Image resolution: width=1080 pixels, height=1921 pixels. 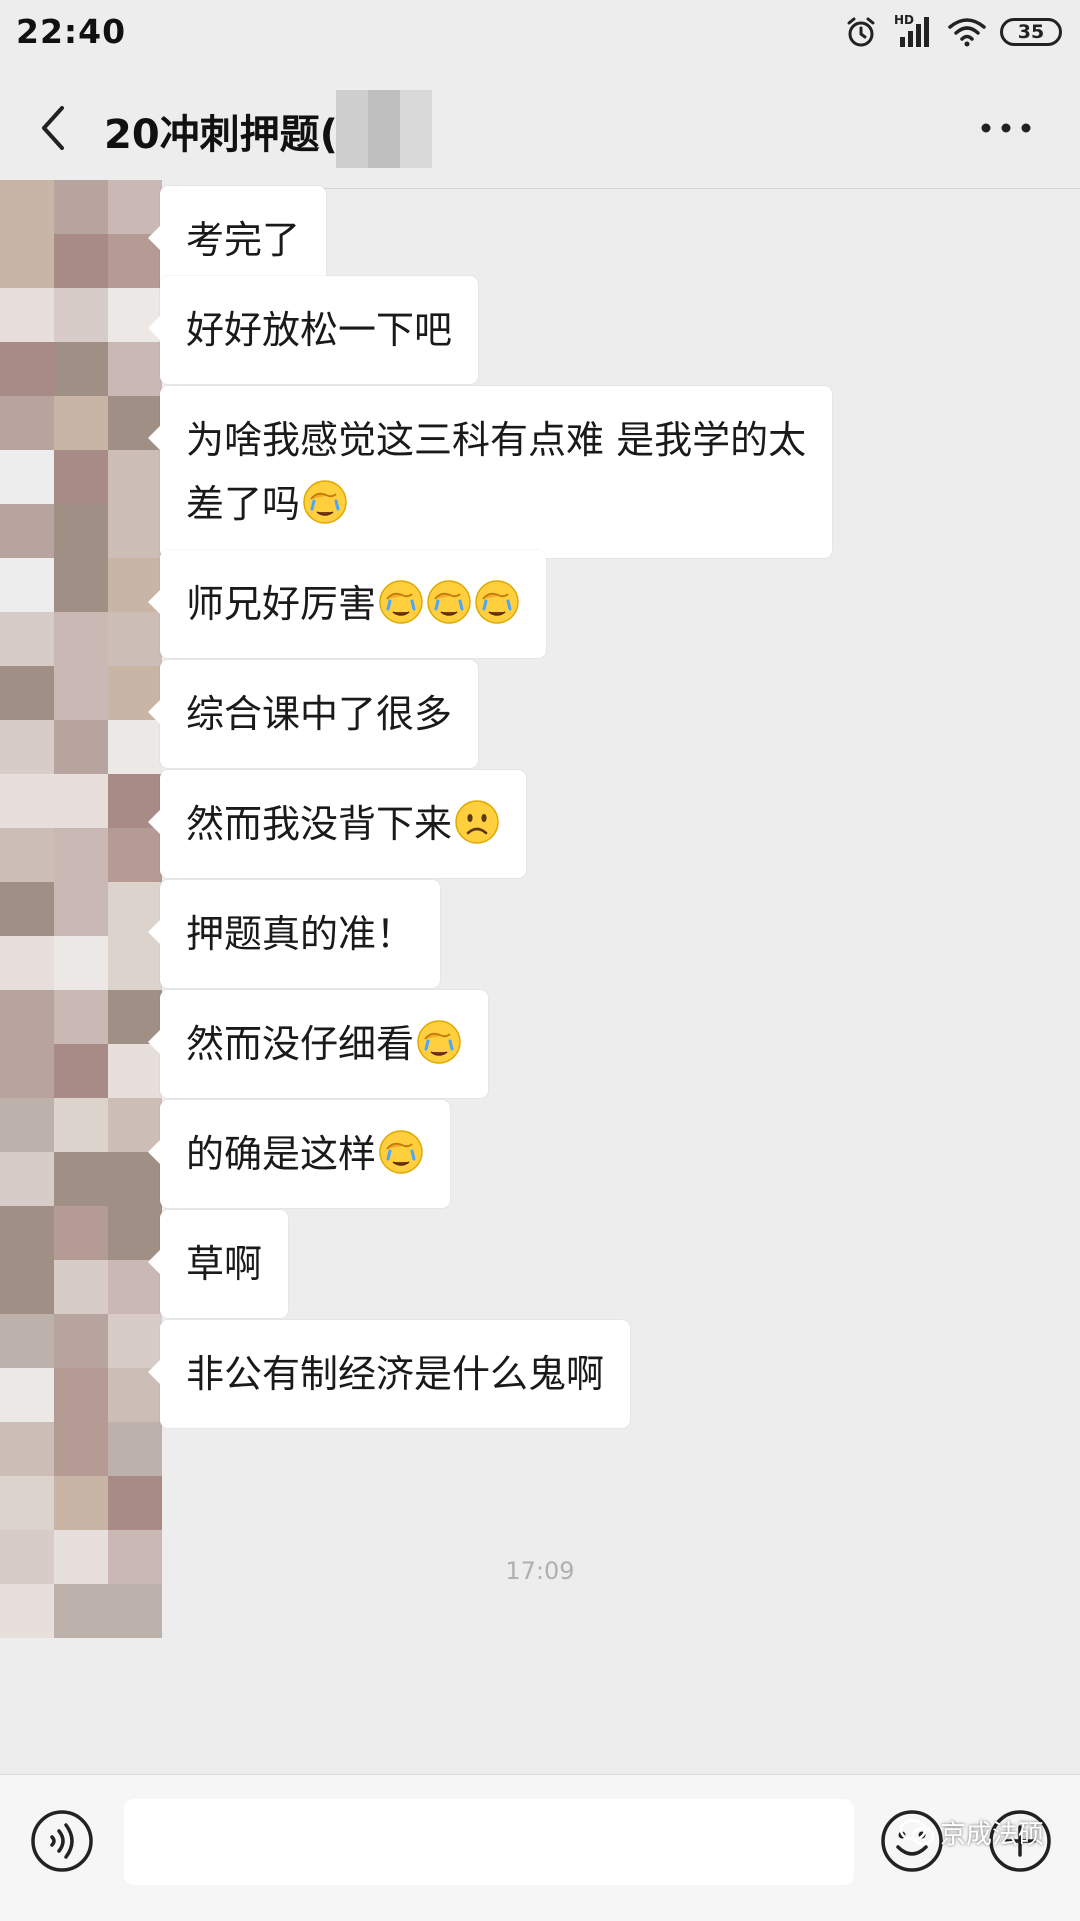 I want to click on watermark: 京成法硕, so click(x=971, y=1832).